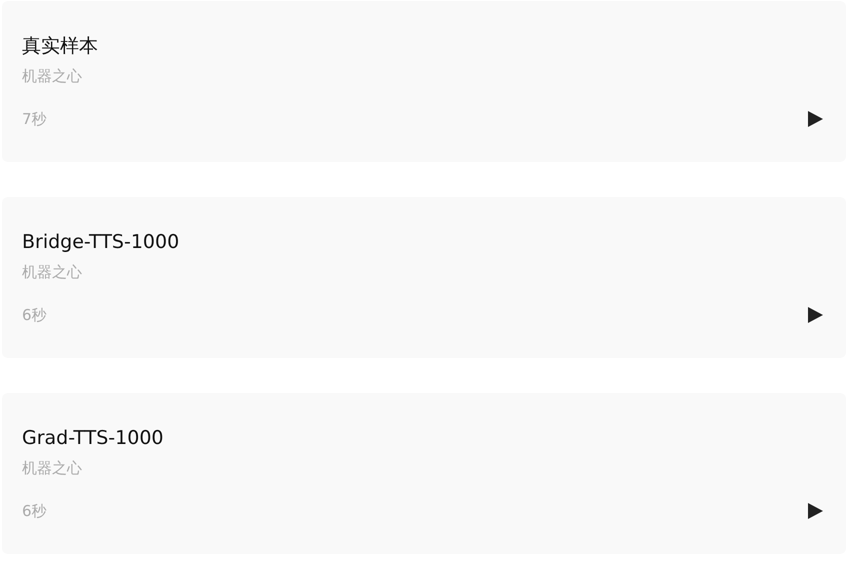 The height and width of the screenshot is (562, 846). What do you see at coordinates (34, 119) in the screenshot?
I see `track-duration: 7秒` at bounding box center [34, 119].